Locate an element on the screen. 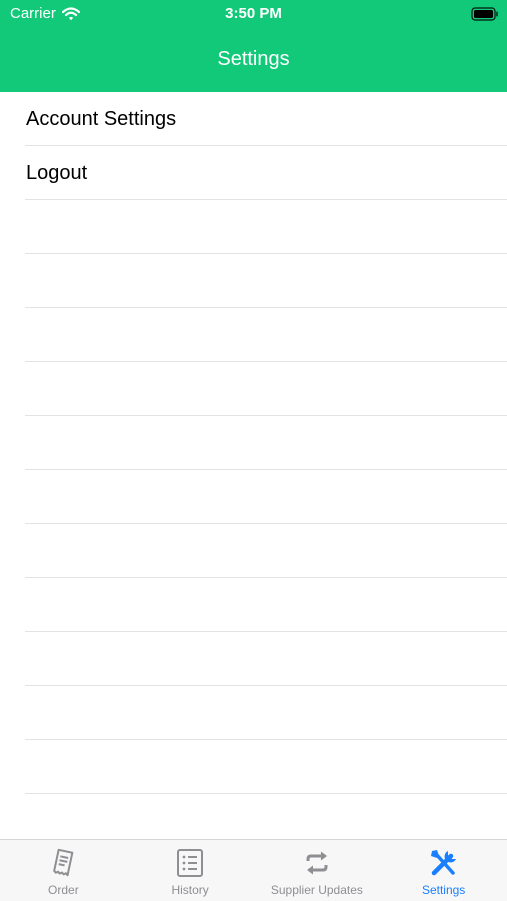 This screenshot has height=901, width=507. status-bar: Carrier 3:50 PM is located at coordinates (253, 14).